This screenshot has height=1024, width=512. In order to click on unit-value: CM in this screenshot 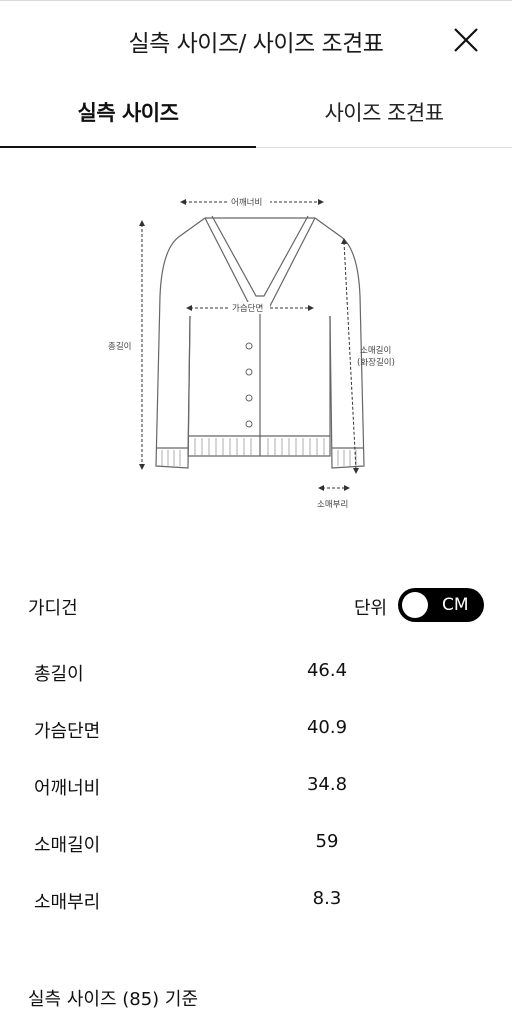, I will do `click(455, 605)`.